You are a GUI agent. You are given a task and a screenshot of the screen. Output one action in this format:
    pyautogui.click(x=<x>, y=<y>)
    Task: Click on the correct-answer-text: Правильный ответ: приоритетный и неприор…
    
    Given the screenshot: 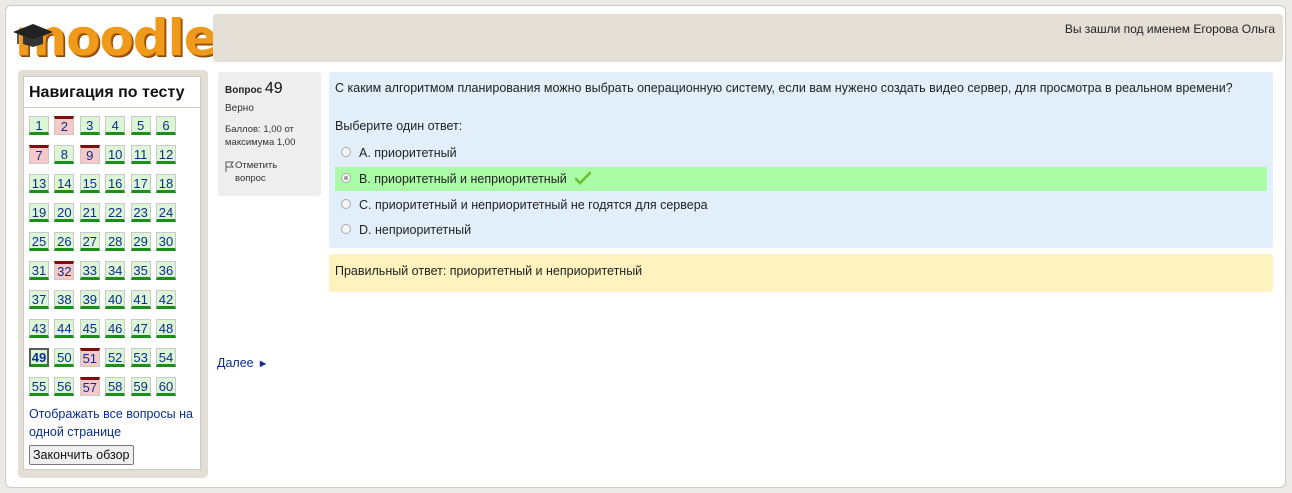 What is the action you would take?
    pyautogui.click(x=489, y=271)
    